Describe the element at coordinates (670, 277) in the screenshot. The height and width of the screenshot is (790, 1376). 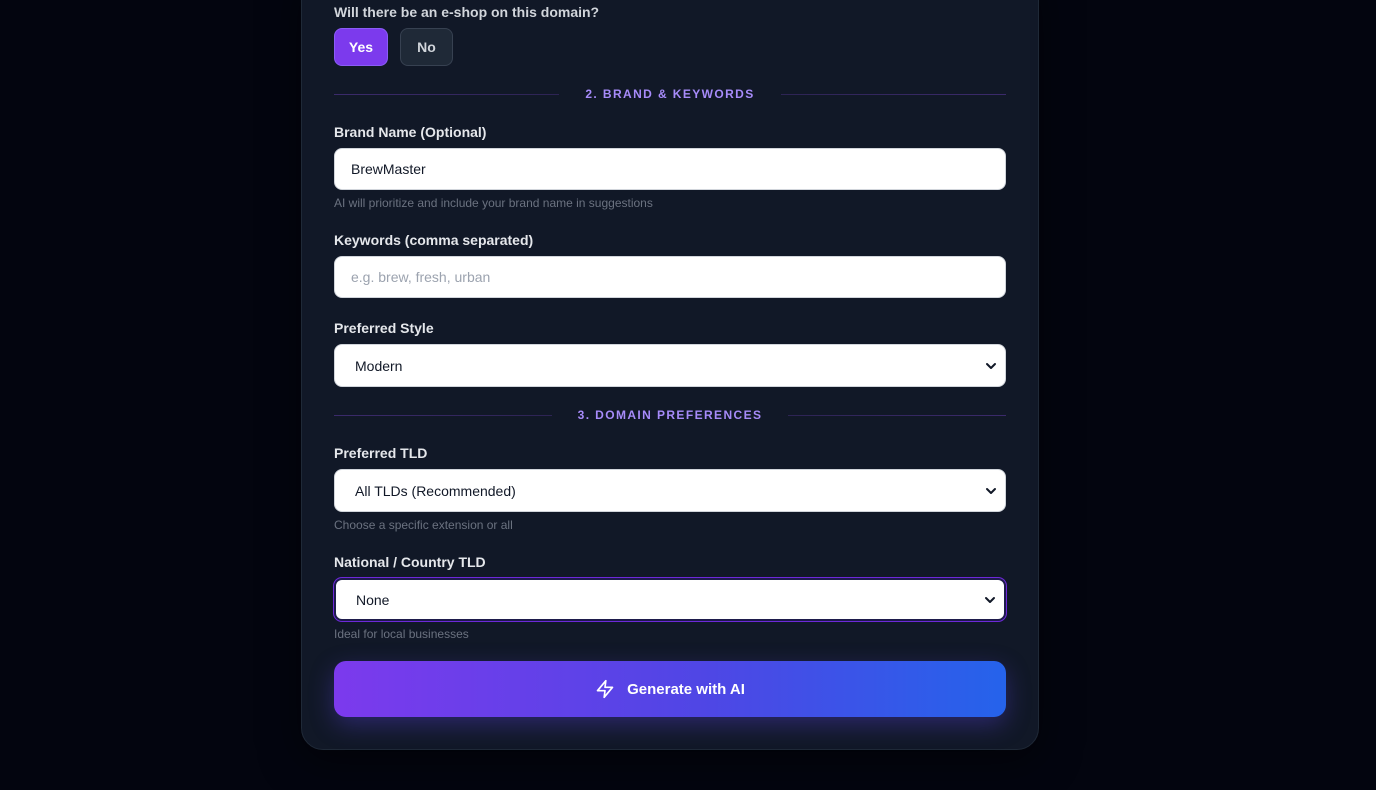
I see `keywords-input: e.g. brew, fresh, urban` at that location.